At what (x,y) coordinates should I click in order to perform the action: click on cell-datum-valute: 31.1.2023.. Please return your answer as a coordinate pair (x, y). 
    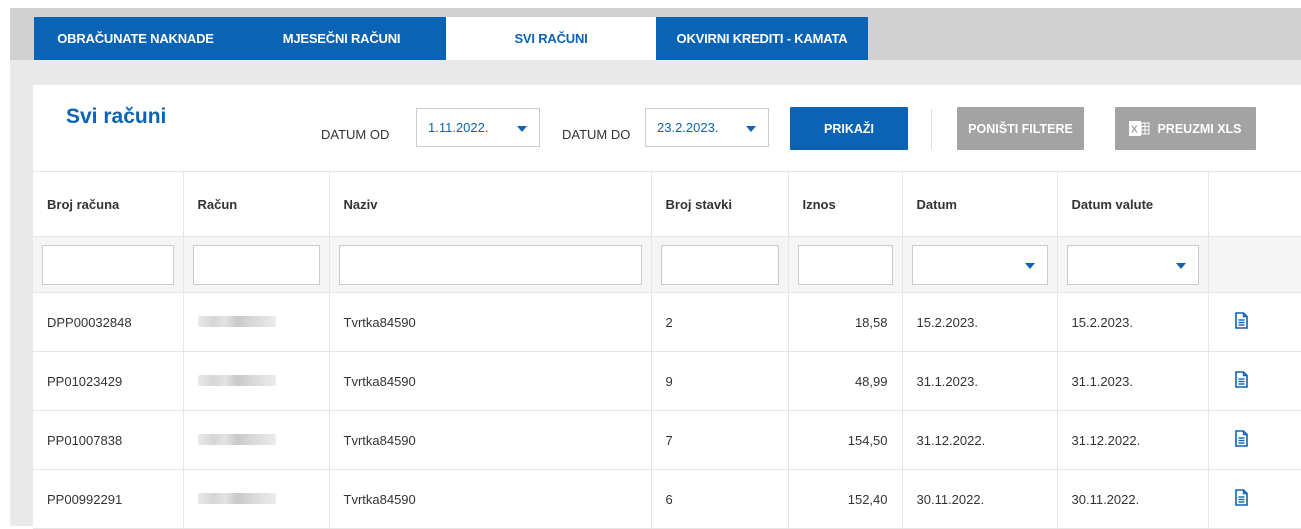
    Looking at the image, I should click on (1133, 381).